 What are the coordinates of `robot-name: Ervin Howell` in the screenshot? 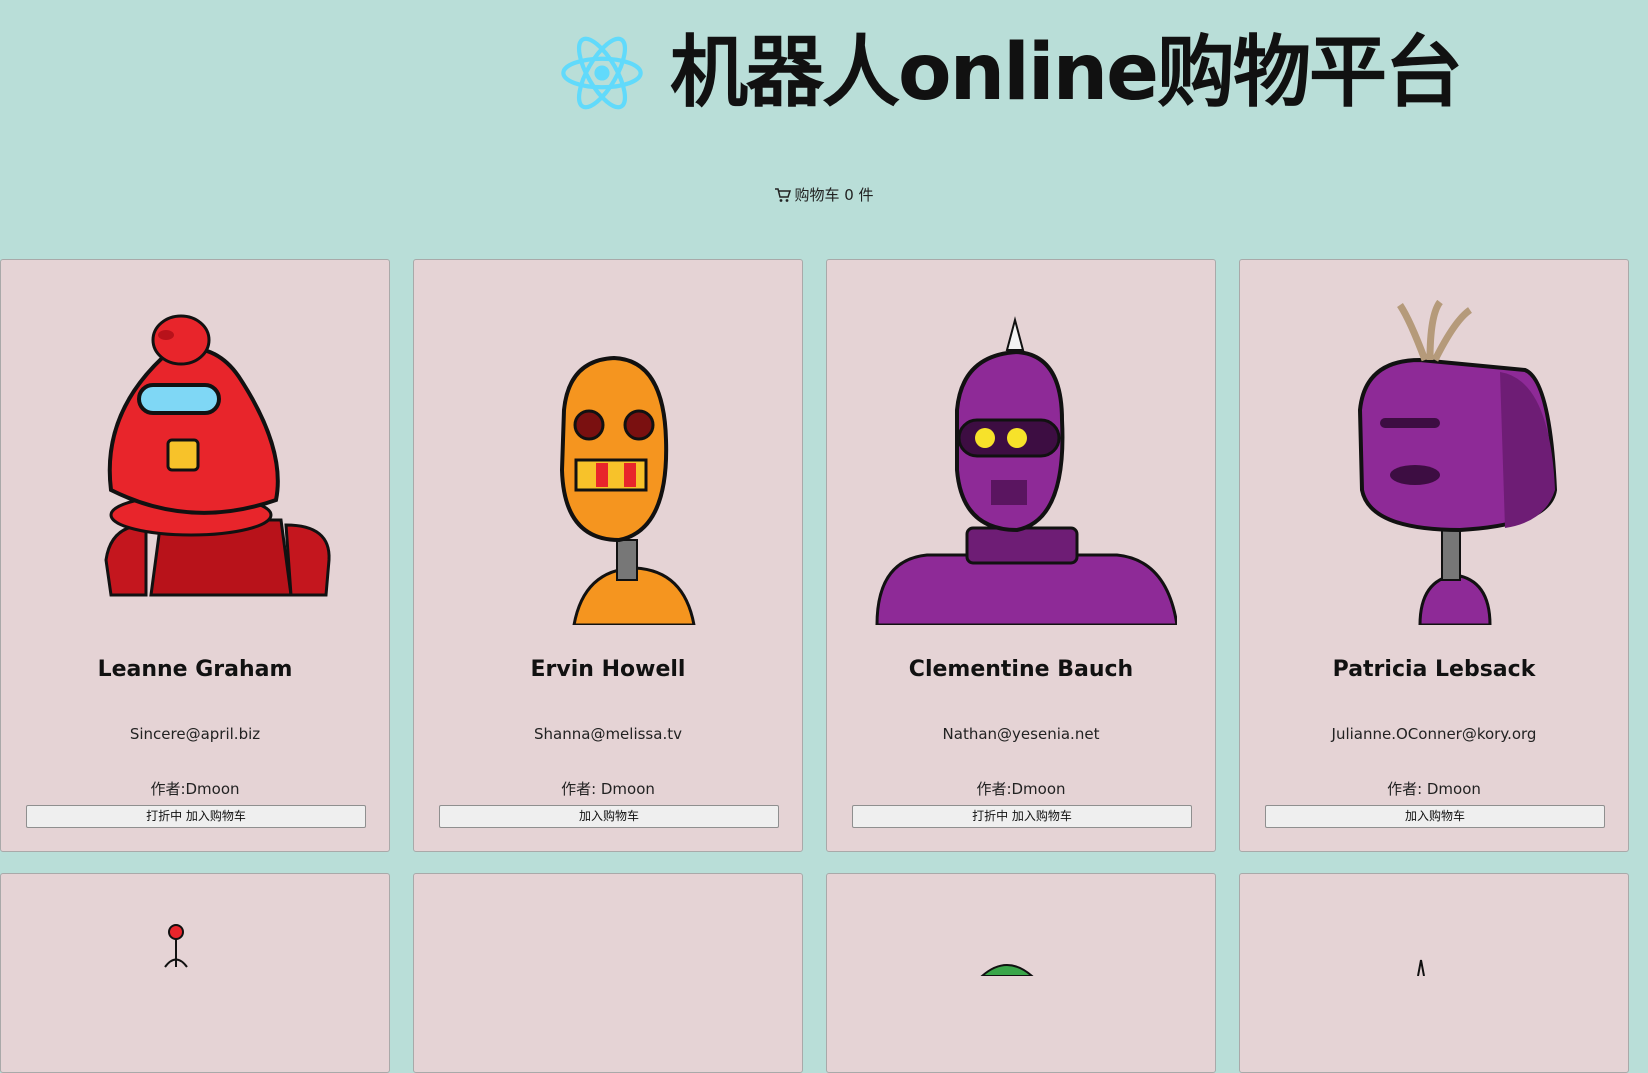 It's located at (608, 669).